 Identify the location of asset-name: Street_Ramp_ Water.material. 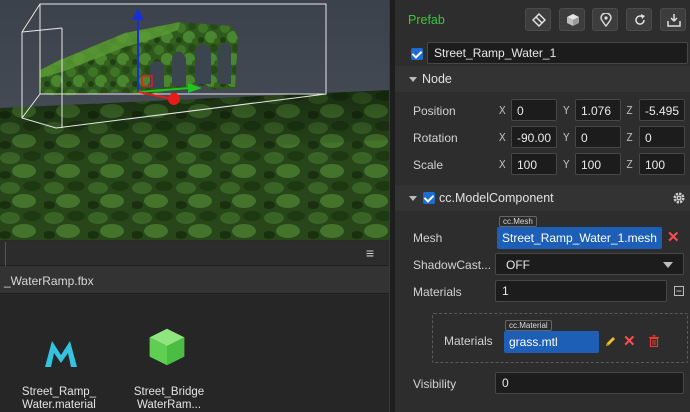
(59, 398).